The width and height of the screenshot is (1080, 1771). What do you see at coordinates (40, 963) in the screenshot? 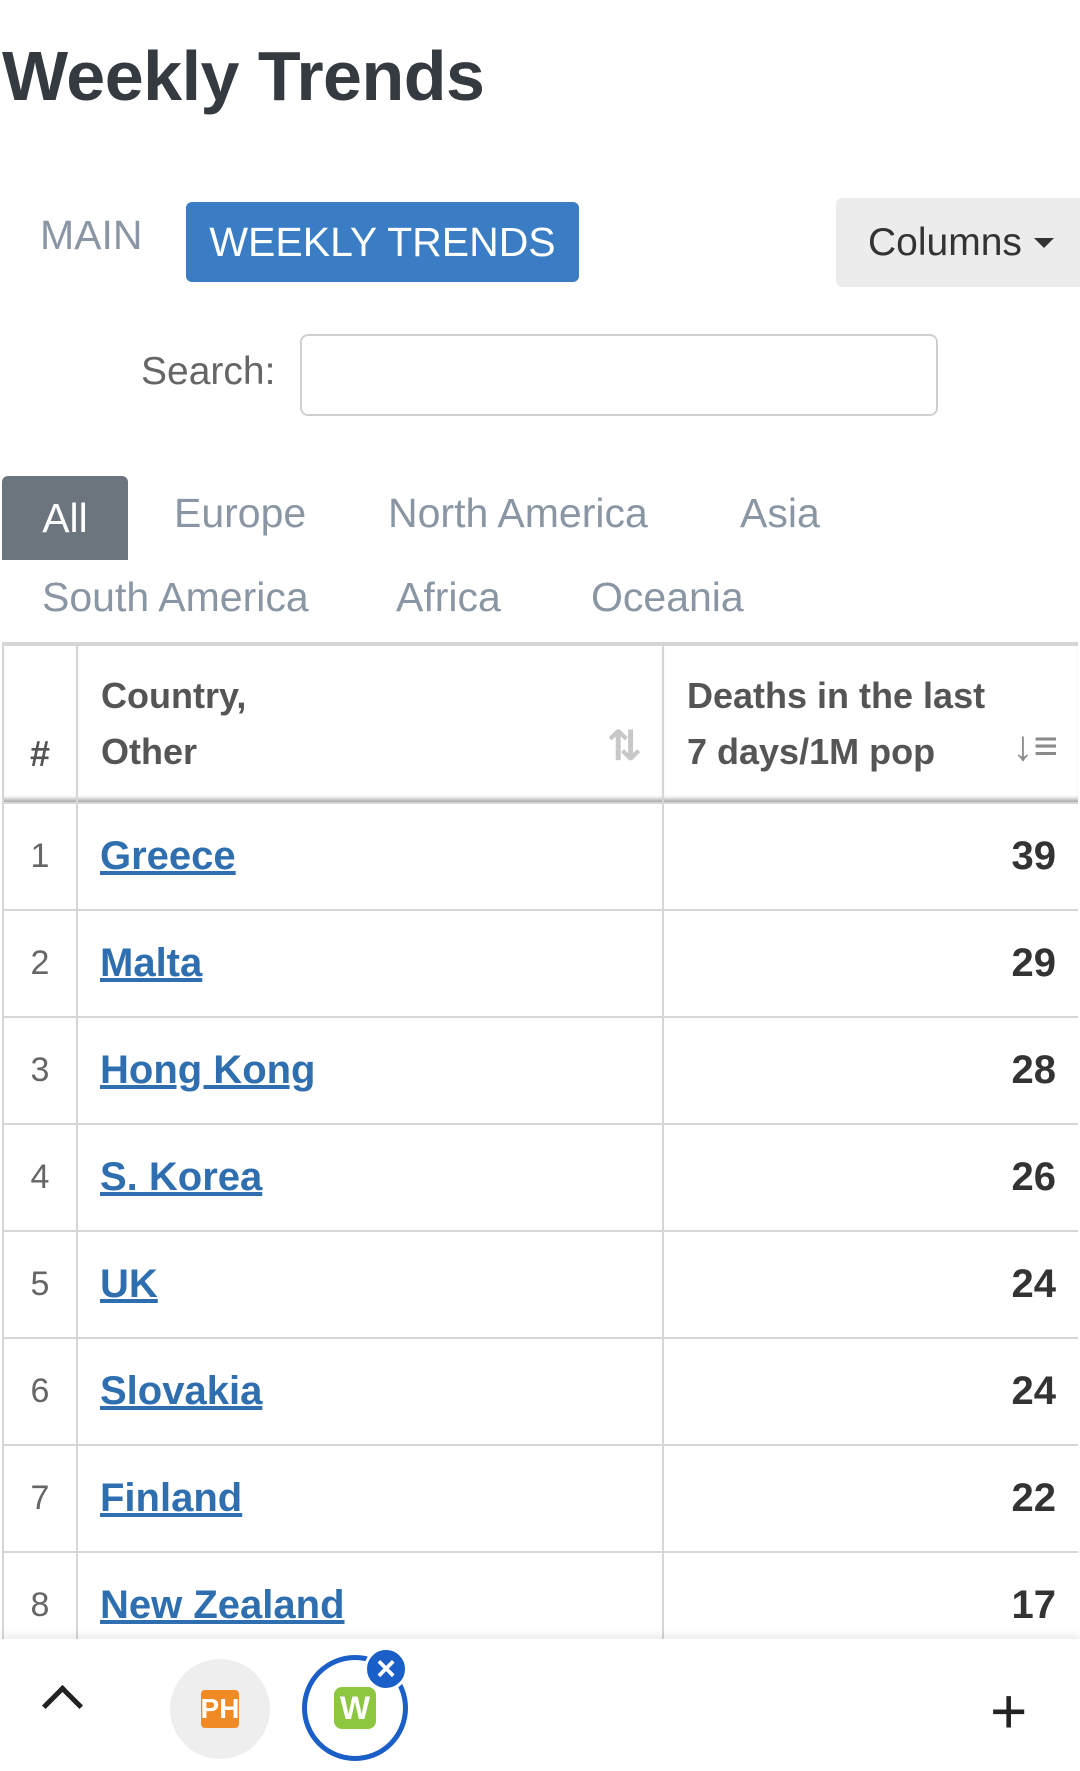
I see `row-num: 2` at bounding box center [40, 963].